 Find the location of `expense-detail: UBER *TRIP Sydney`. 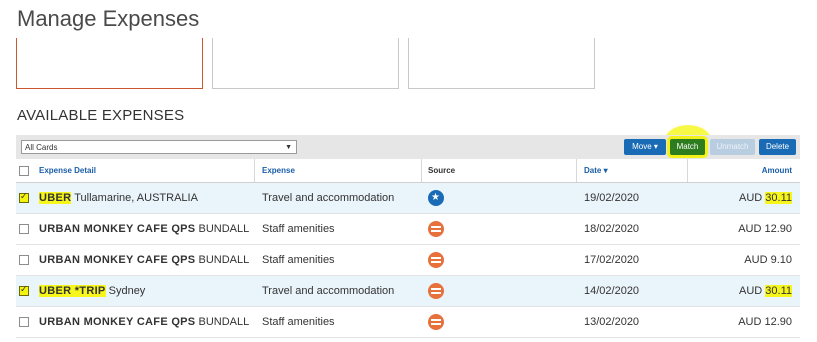

expense-detail: UBER *TRIP Sydney is located at coordinates (92, 291).